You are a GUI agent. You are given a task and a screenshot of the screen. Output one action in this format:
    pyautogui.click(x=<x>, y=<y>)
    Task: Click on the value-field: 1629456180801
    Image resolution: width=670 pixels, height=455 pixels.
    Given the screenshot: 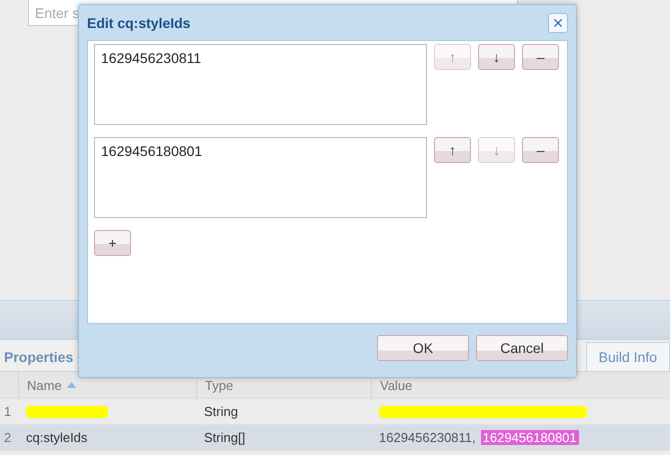 What is the action you would take?
    pyautogui.click(x=260, y=177)
    